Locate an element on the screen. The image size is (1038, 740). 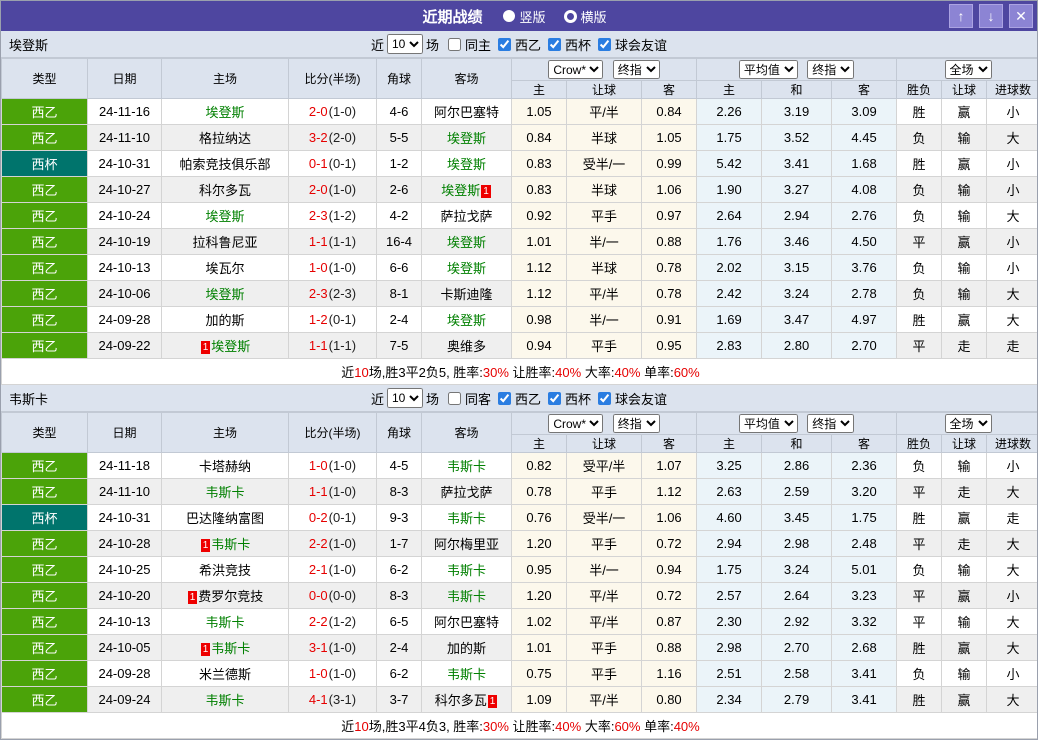
radio-unselected-icon is located at coordinates (570, 16).